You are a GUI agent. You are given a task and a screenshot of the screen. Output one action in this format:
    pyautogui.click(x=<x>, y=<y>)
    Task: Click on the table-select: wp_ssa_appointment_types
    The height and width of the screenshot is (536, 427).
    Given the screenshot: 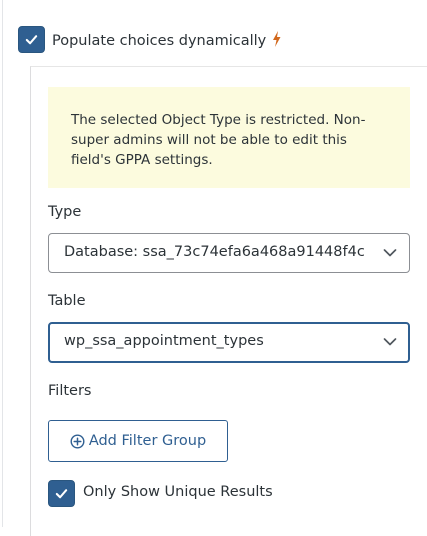 What is the action you would take?
    pyautogui.click(x=229, y=342)
    